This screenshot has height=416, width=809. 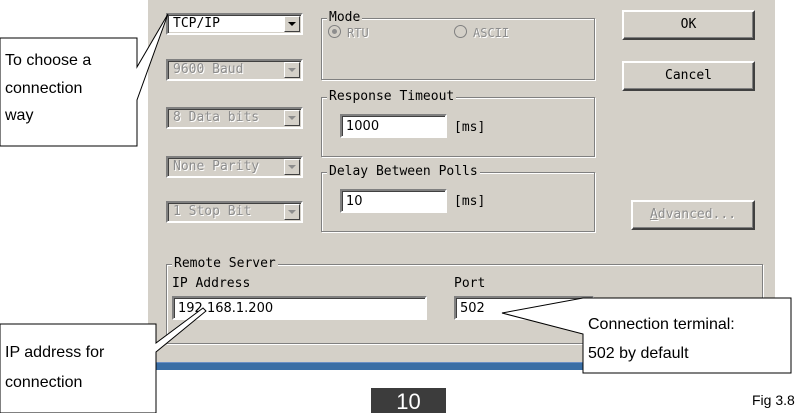 I want to click on callout-port-line-1: Connection terminal:, so click(x=661, y=324).